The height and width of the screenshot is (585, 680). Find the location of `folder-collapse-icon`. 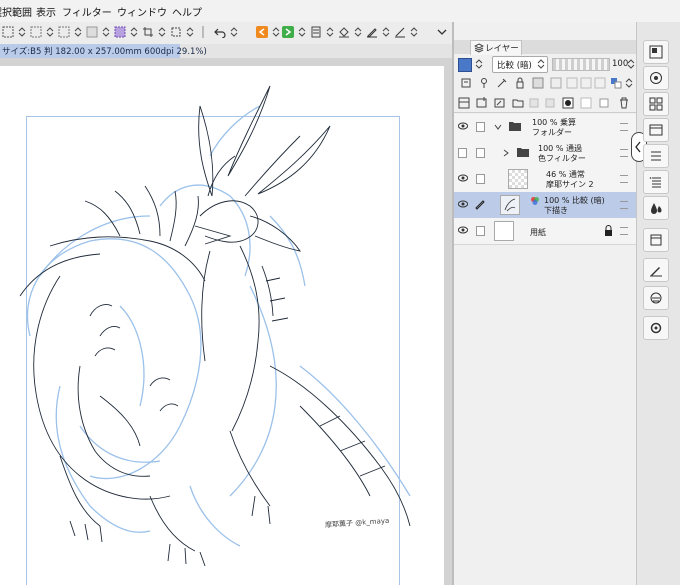

folder-collapse-icon is located at coordinates (506, 153).